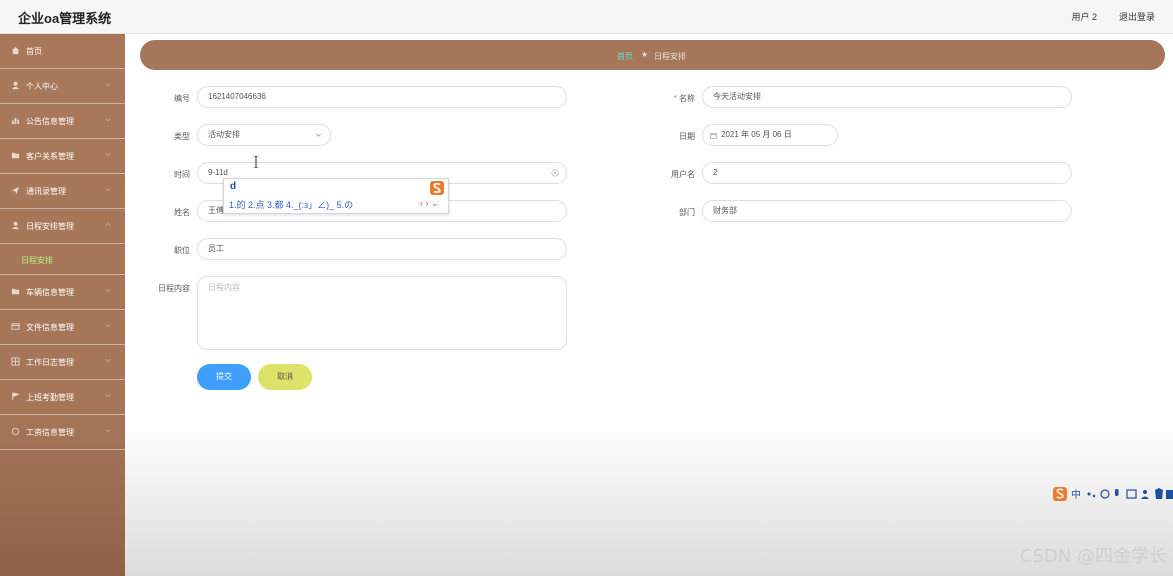 The width and height of the screenshot is (1173, 576). What do you see at coordinates (382, 249) in the screenshot?
I see `zhiwei-input: 员工` at bounding box center [382, 249].